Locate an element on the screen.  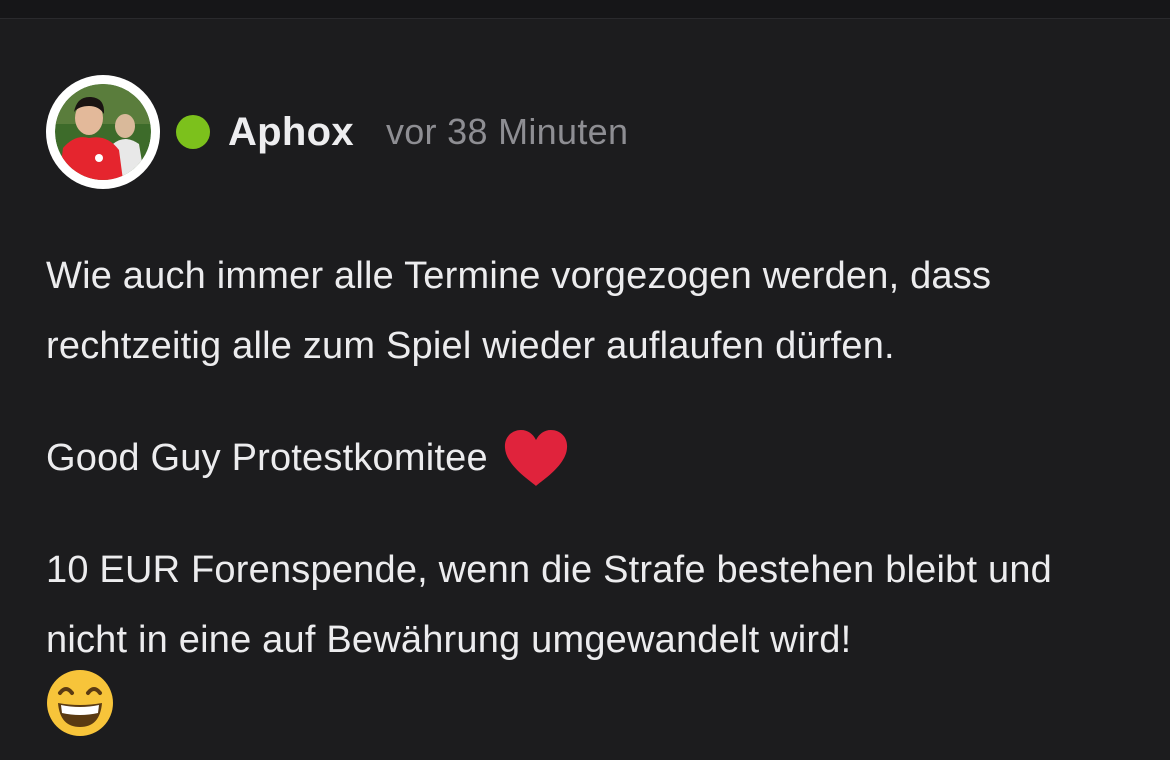
post-header: Aphox vor 38 Minuten is located at coordinates (337, 132).